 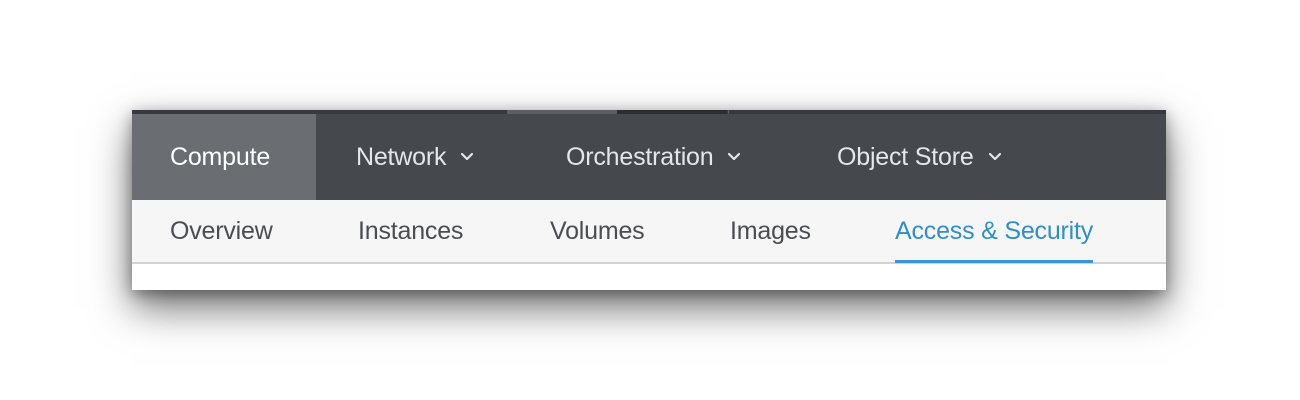 What do you see at coordinates (401, 156) in the screenshot?
I see `primary-tab-label: Network` at bounding box center [401, 156].